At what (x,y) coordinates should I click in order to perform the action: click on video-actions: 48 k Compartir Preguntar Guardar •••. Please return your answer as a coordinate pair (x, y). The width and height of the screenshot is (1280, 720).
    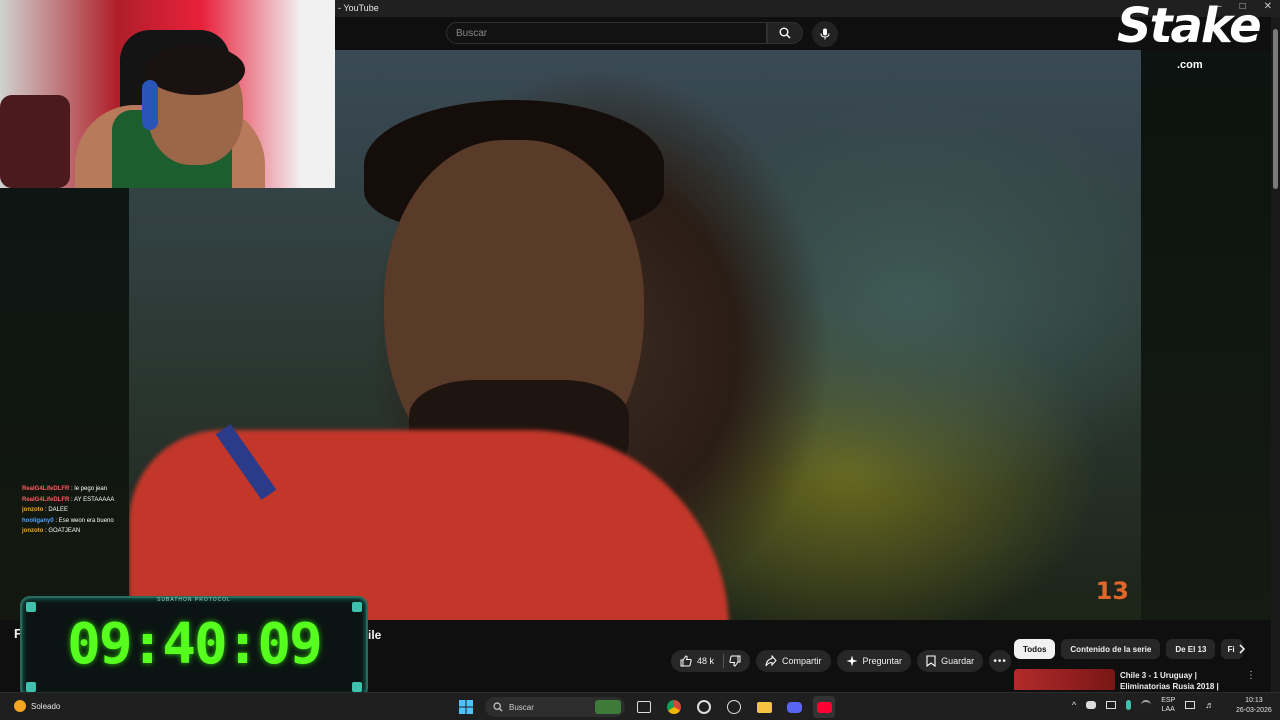
    Looking at the image, I should click on (841, 661).